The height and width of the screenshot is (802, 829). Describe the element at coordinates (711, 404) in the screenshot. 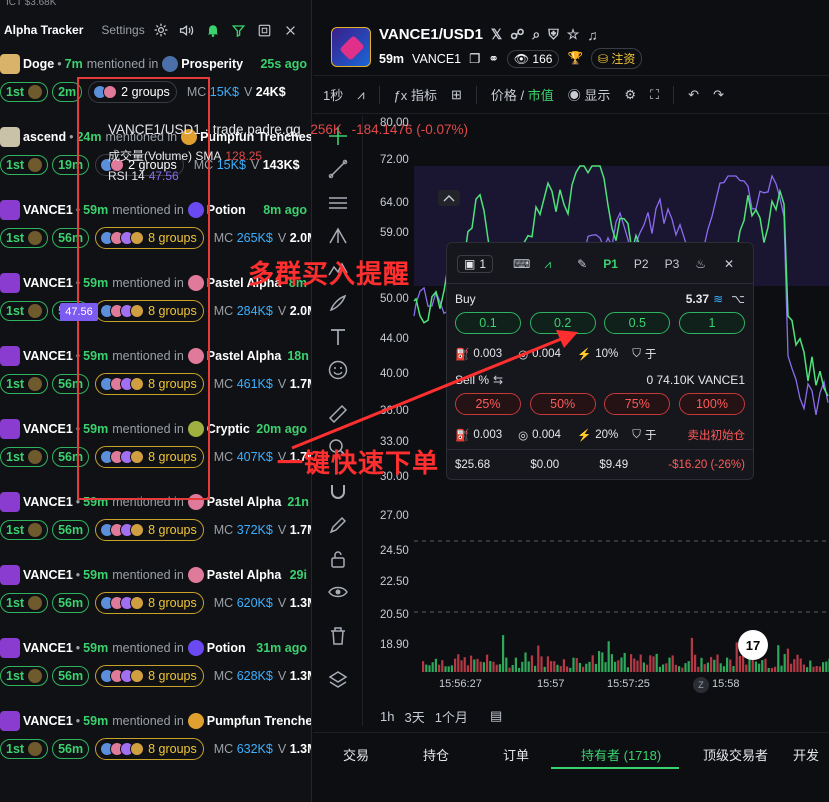

I see `sell-100-button: 100%` at that location.